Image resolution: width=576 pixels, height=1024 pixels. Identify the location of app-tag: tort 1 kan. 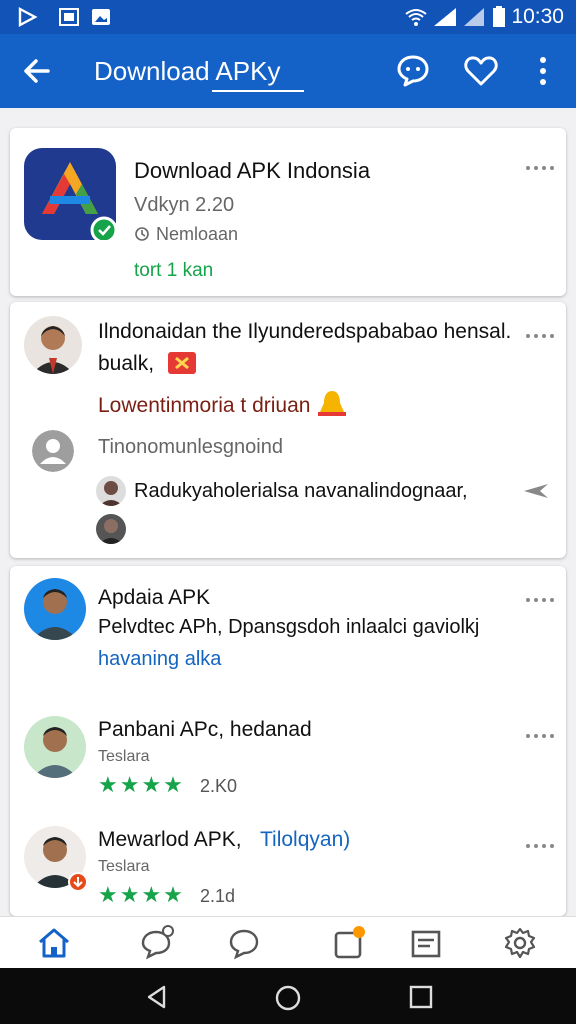
(174, 270).